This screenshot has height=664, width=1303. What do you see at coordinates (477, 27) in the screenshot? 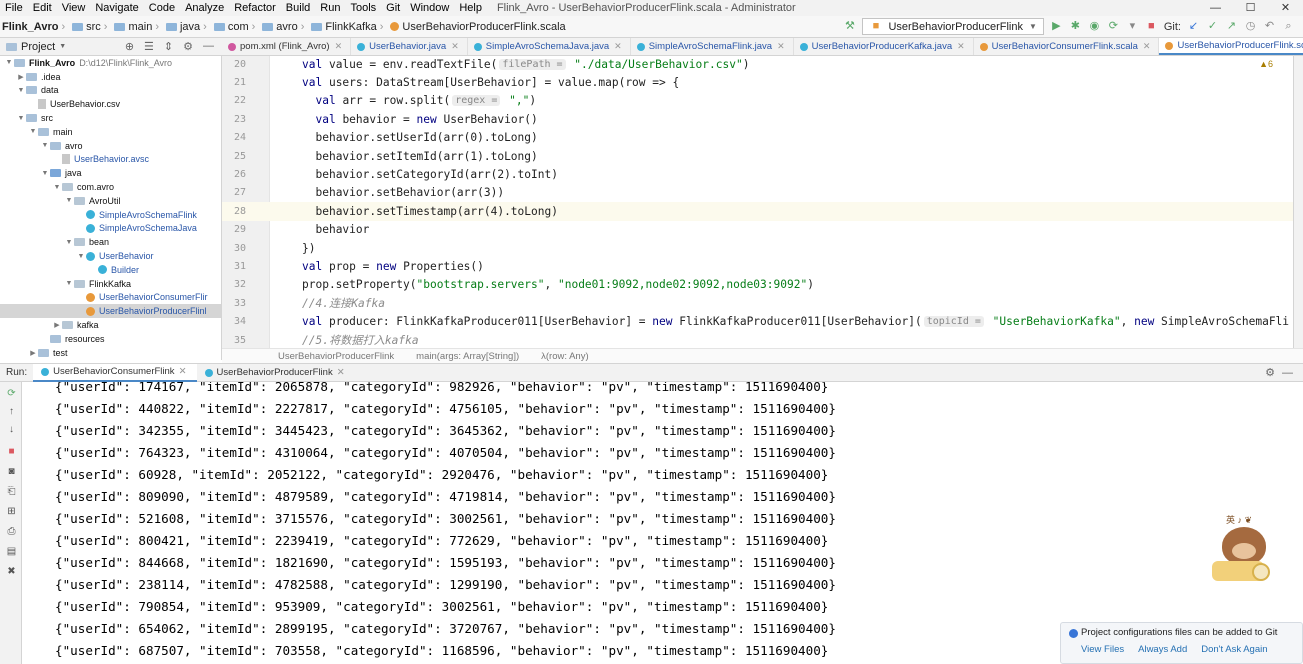
I see `breadcrumb-item: UserBehaviorProducerFlink.scala` at bounding box center [477, 27].